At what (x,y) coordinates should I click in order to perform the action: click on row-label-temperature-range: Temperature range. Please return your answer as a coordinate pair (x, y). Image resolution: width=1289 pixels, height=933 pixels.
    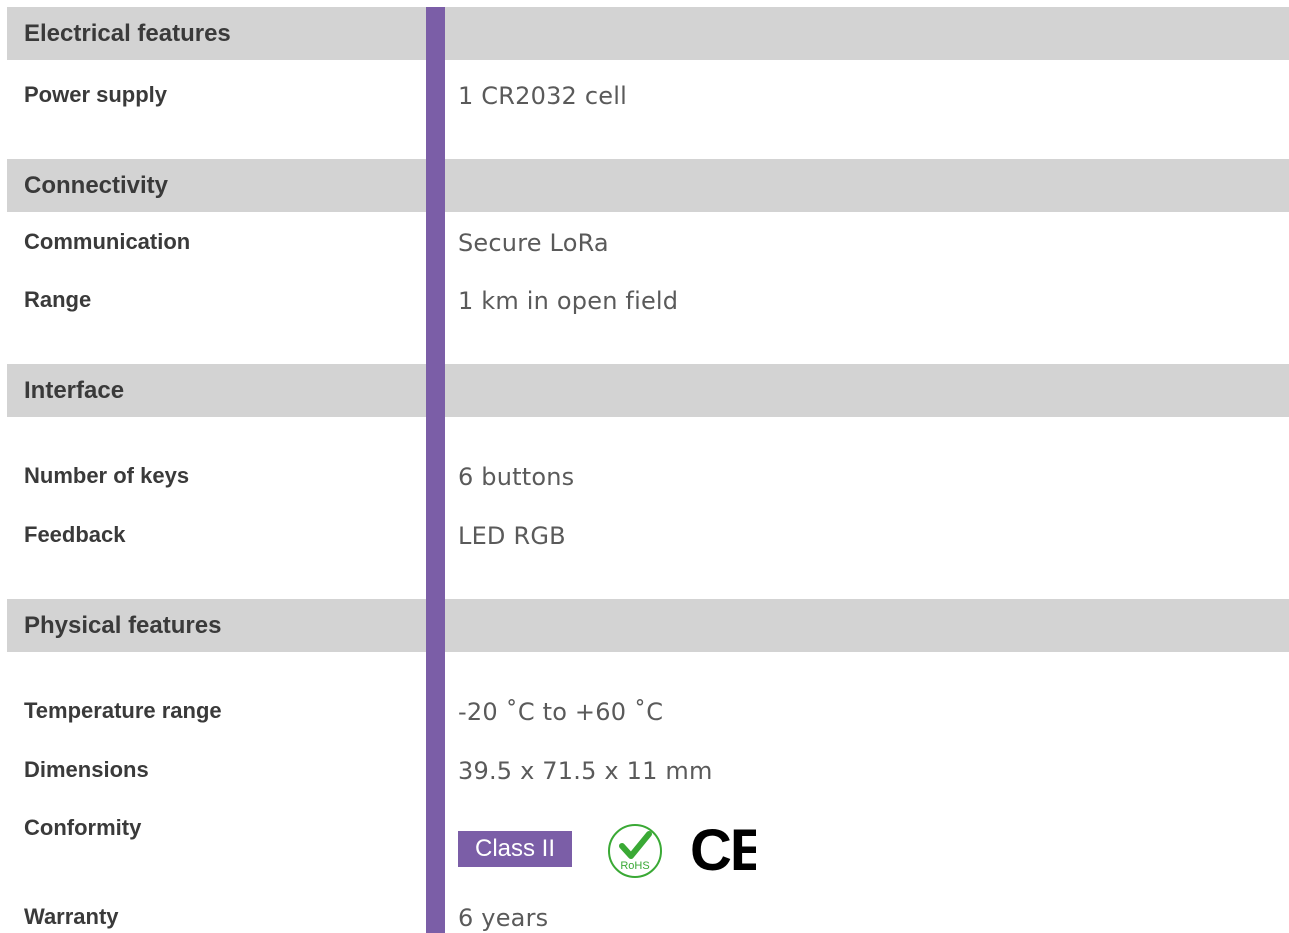
    Looking at the image, I should click on (123, 710).